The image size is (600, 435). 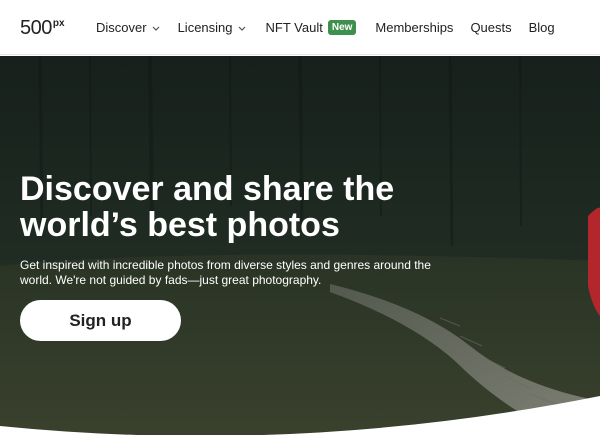 I want to click on new-badge: New, so click(x=342, y=27).